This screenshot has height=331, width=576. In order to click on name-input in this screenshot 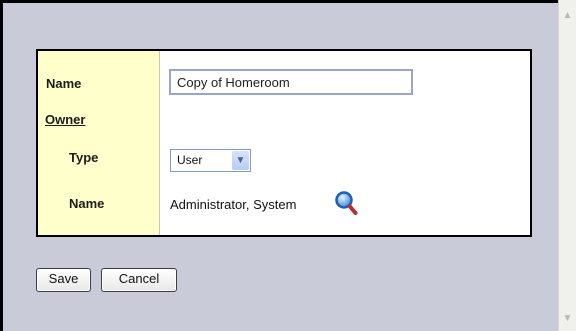, I will do `click(291, 82)`.